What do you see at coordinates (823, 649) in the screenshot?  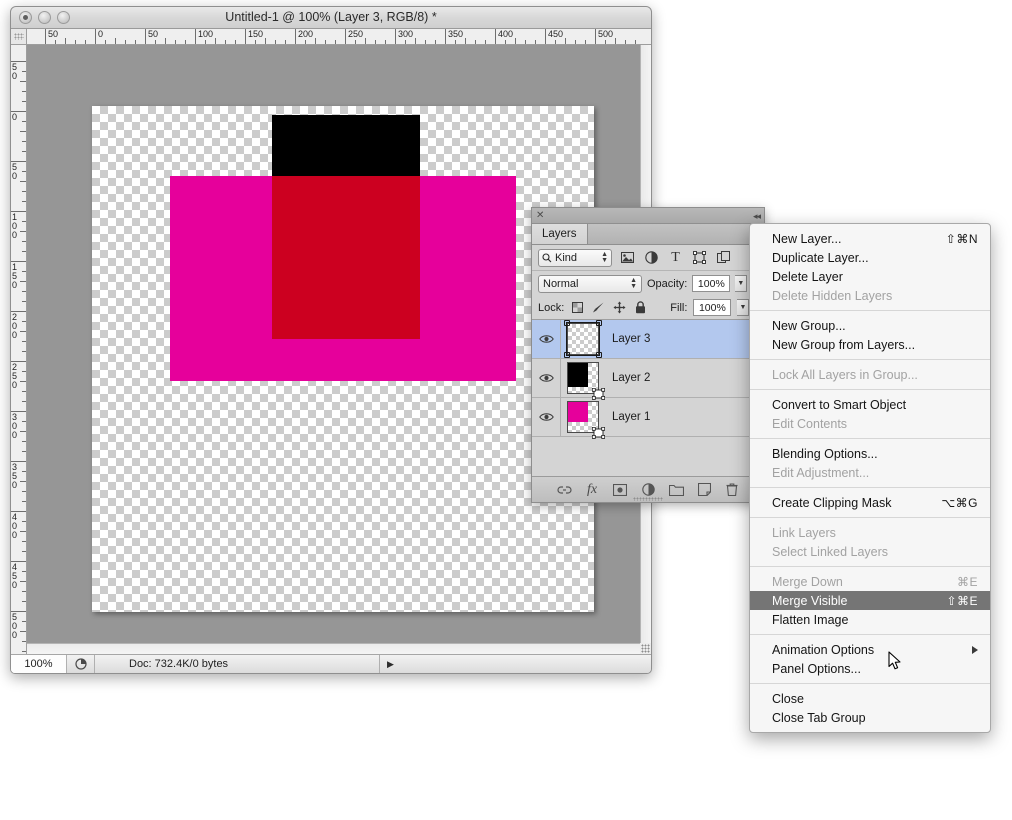 I see `menu-item-label: Animation Options` at bounding box center [823, 649].